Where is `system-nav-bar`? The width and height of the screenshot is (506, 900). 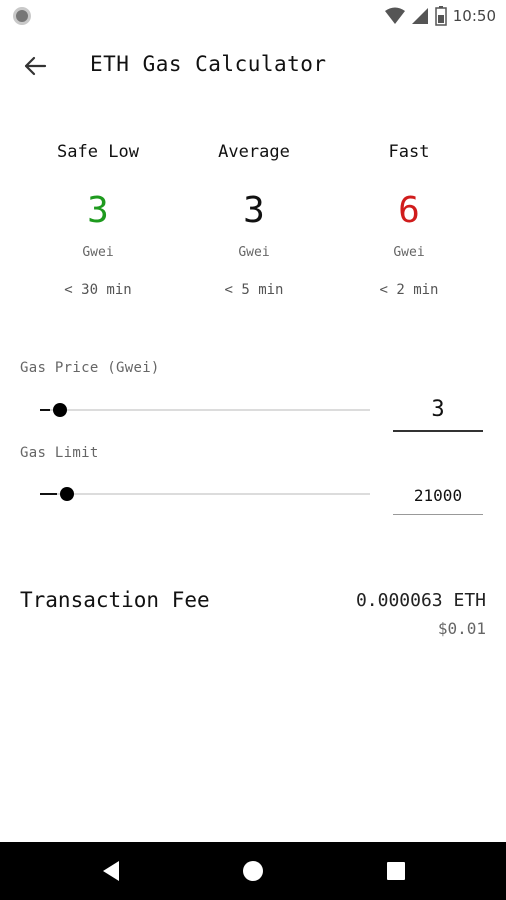 system-nav-bar is located at coordinates (253, 871).